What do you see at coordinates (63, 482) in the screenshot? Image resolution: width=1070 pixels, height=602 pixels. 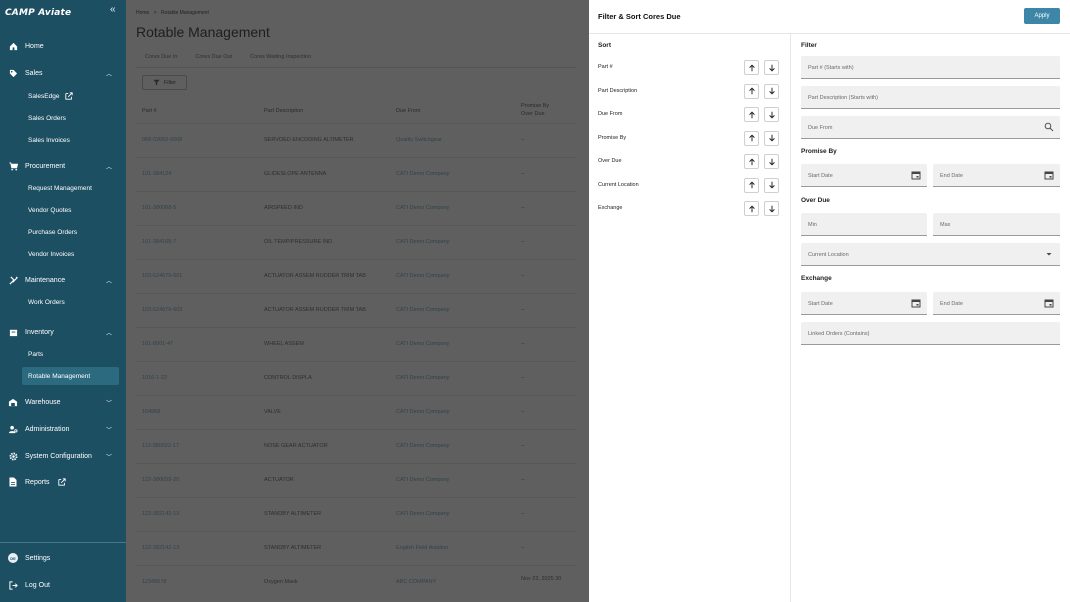 I see `nav-reports: Reports` at bounding box center [63, 482].